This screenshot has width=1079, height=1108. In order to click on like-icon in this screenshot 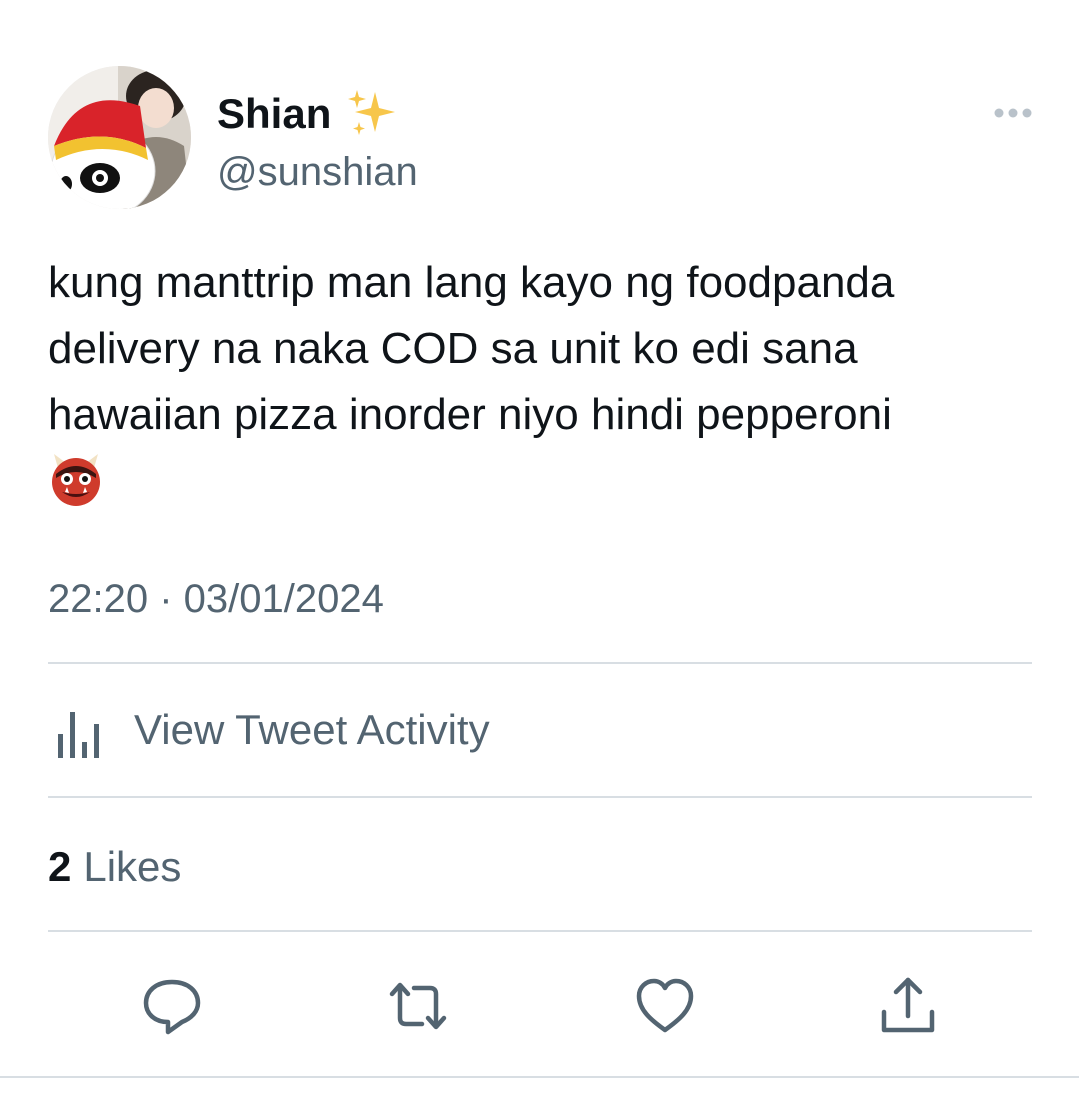, I will do `click(665, 1006)`.